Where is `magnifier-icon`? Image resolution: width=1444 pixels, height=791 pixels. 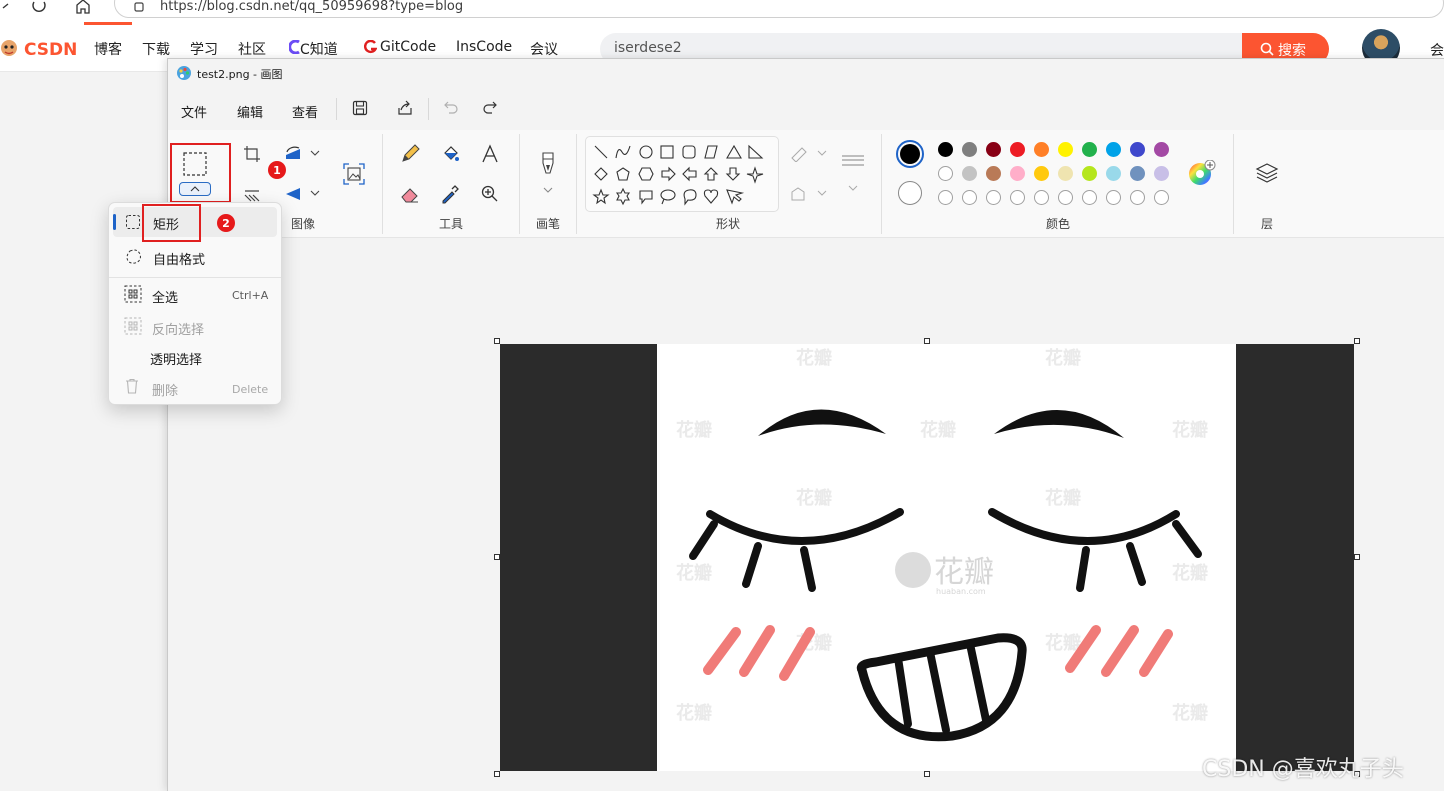 magnifier-icon is located at coordinates (490, 194).